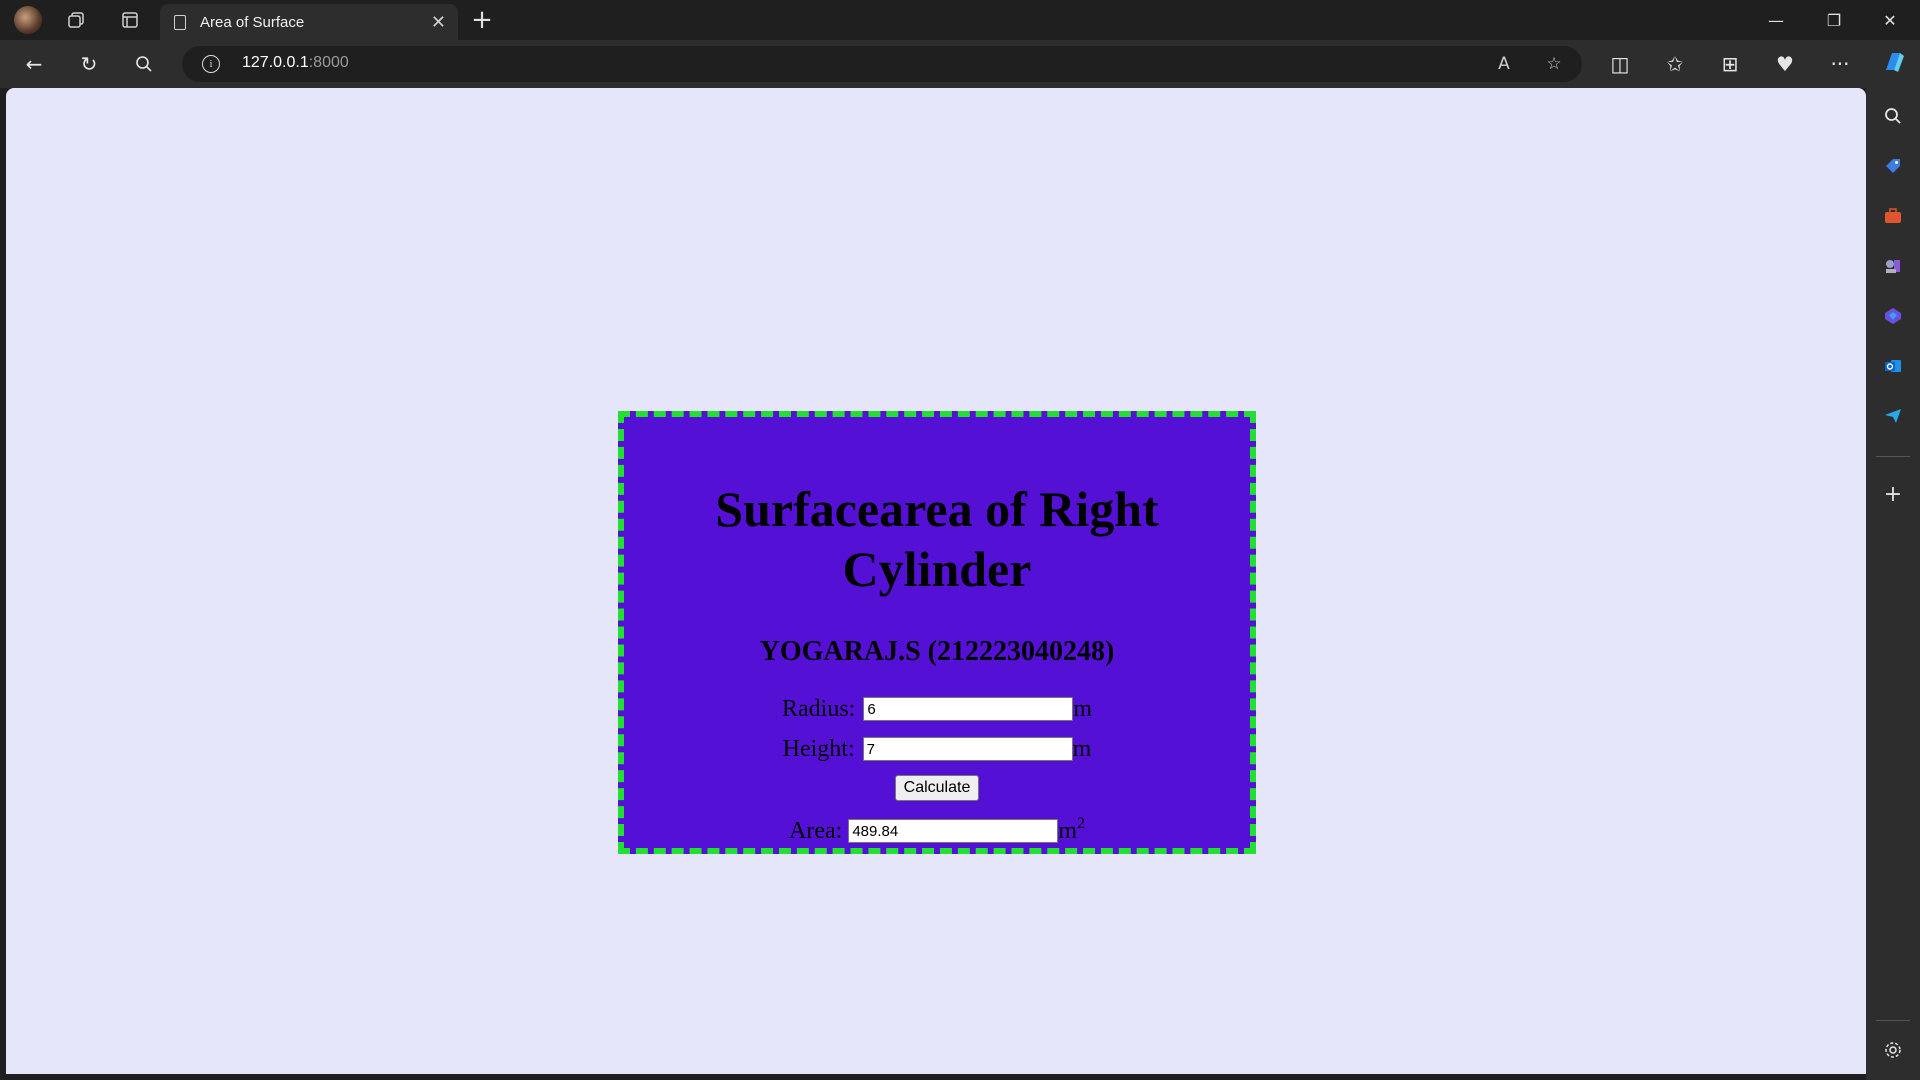 Image resolution: width=1920 pixels, height=1080 pixels. What do you see at coordinates (818, 709) in the screenshot?
I see `radius-label: Radius:` at bounding box center [818, 709].